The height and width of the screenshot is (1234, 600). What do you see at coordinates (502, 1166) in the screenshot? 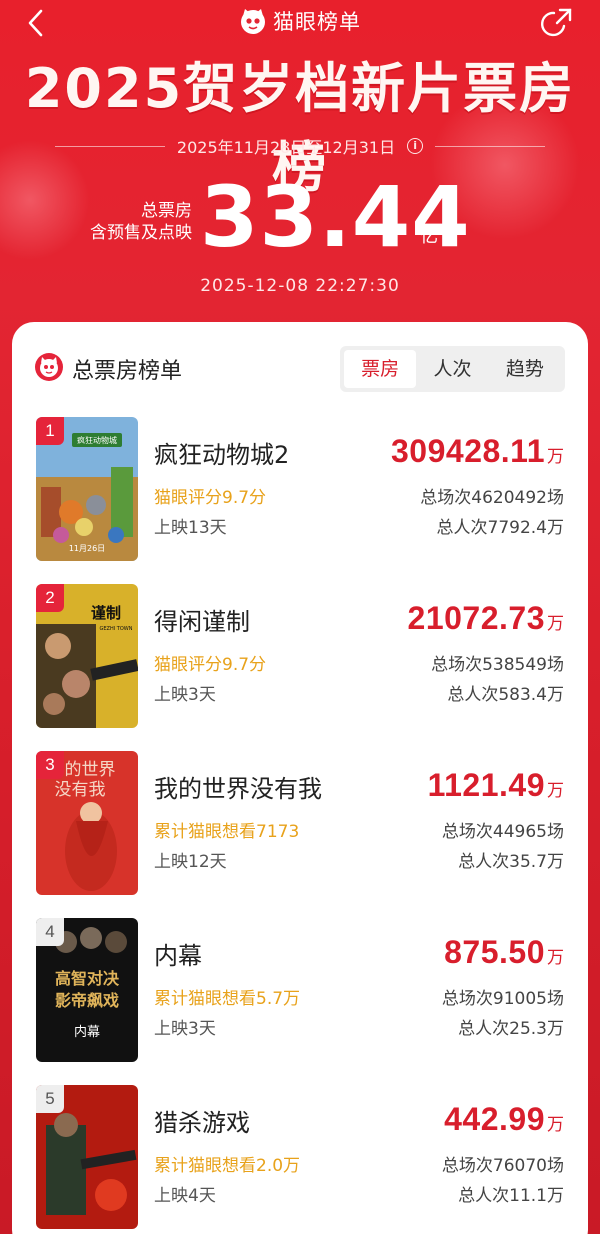
I see `movie-shows: 总场次76070场` at bounding box center [502, 1166].